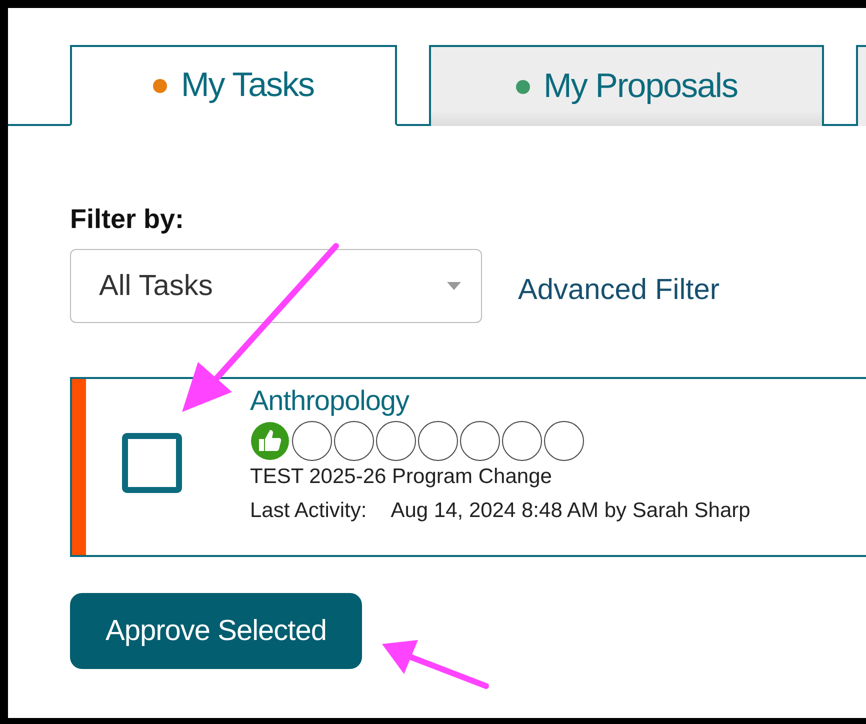  I want to click on task-title: Anthropology, so click(500, 401).